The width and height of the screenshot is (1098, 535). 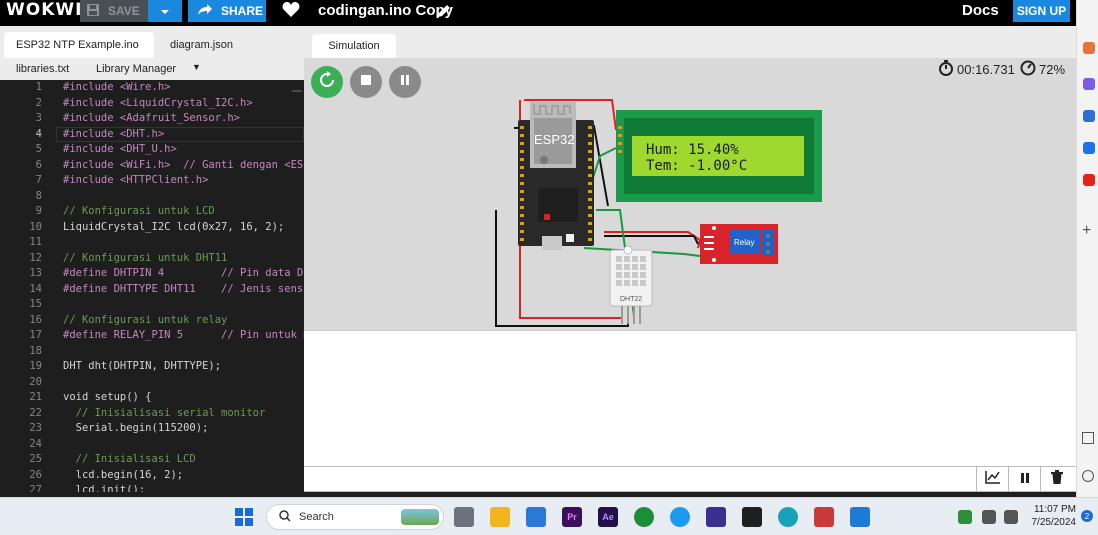 What do you see at coordinates (1089, 48) in the screenshot?
I see `briefcase-icon` at bounding box center [1089, 48].